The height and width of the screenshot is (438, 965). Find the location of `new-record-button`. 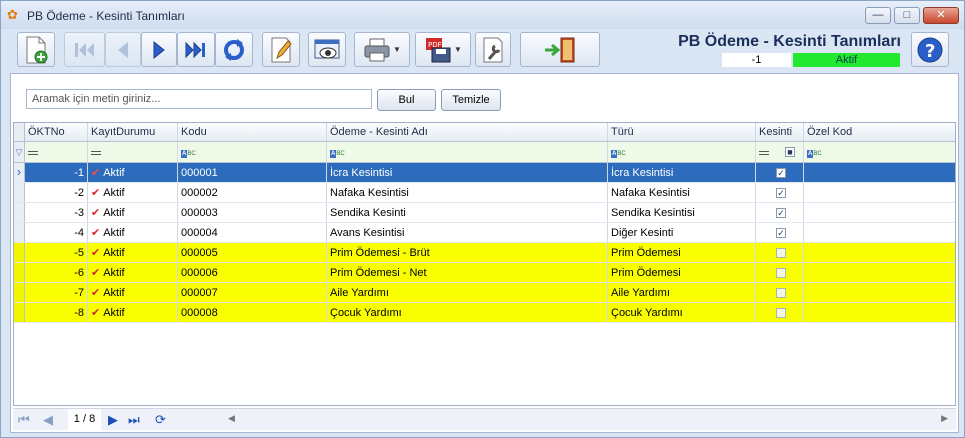

new-record-button is located at coordinates (36, 49).